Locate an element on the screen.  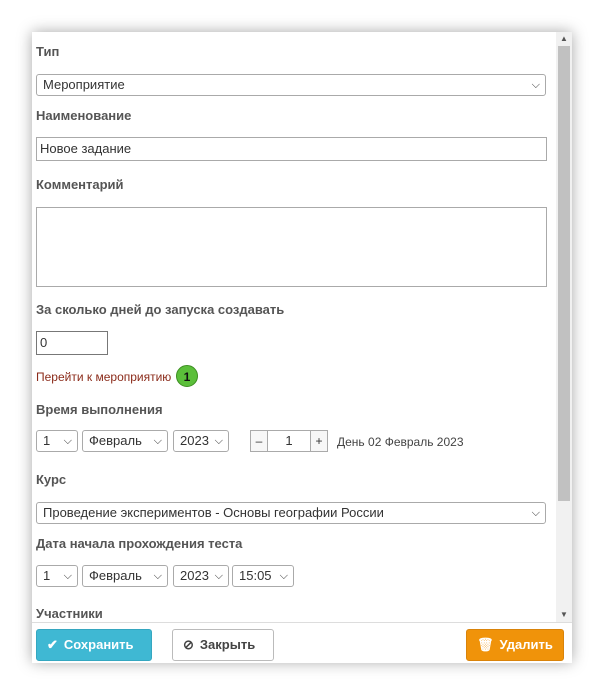
test-time-select: 15:05 ⌵ is located at coordinates (263, 576).